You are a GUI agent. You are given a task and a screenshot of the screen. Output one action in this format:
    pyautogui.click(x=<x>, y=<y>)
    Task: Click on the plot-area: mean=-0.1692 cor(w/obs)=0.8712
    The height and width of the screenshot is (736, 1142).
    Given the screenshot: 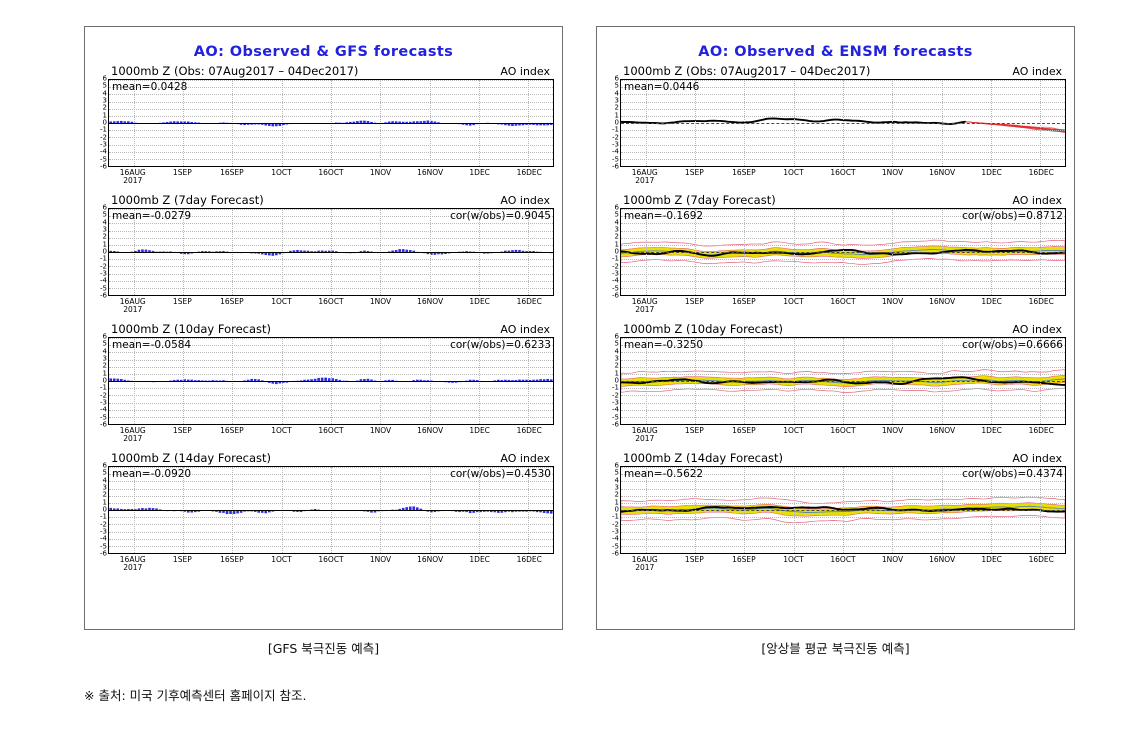 What is the action you would take?
    pyautogui.click(x=843, y=252)
    